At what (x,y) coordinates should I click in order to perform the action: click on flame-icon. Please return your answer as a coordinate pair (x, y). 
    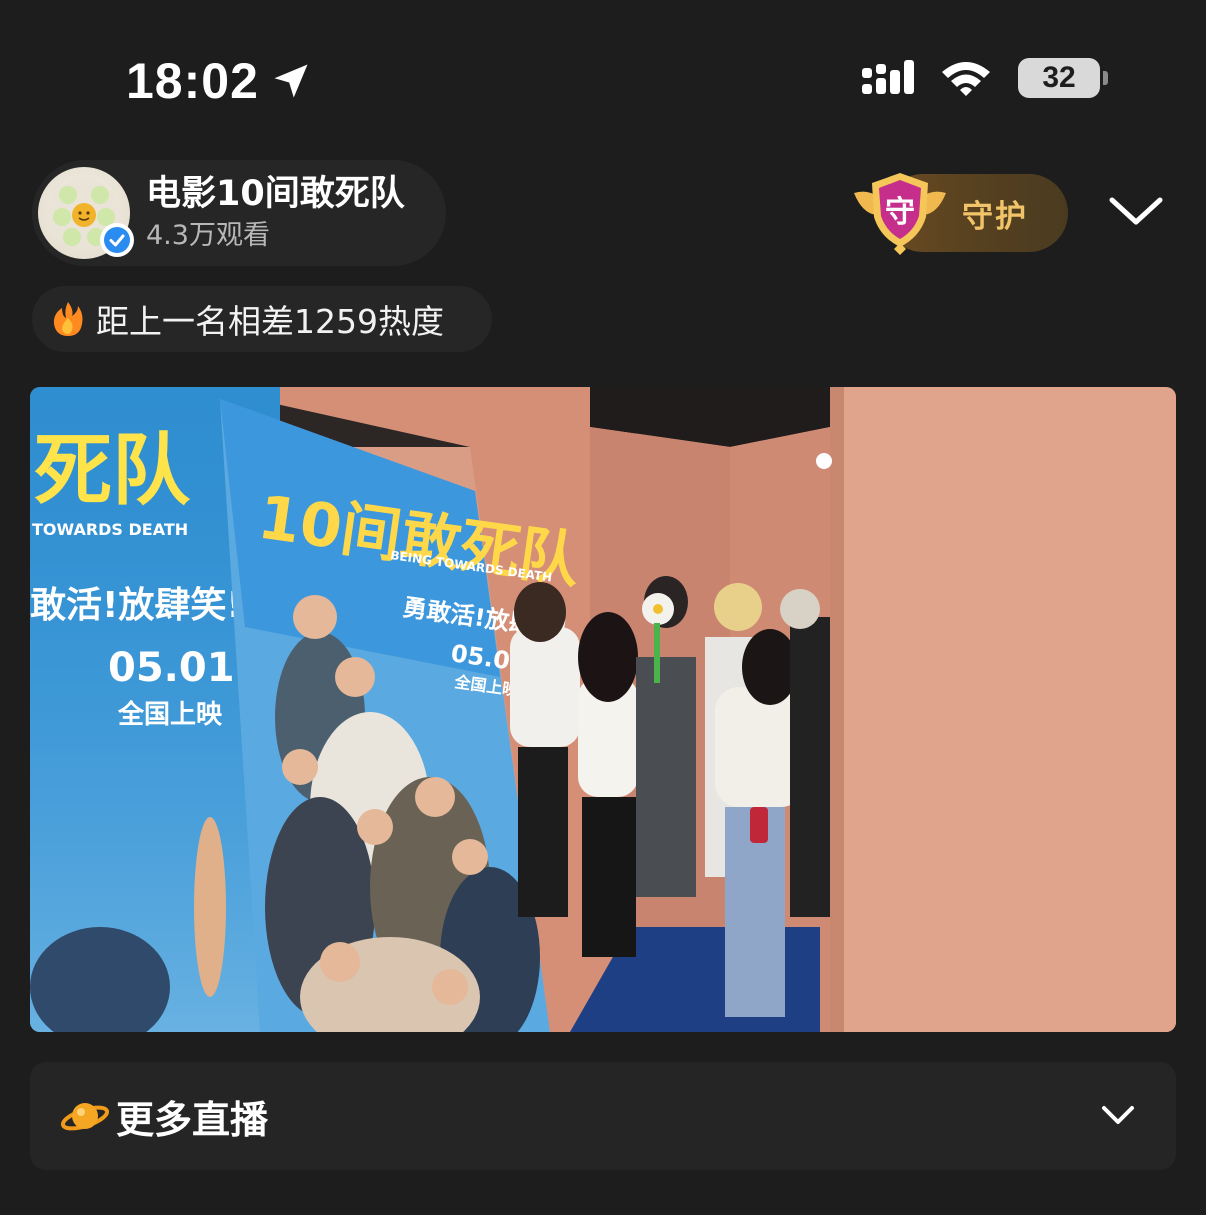
    Looking at the image, I should click on (68, 319).